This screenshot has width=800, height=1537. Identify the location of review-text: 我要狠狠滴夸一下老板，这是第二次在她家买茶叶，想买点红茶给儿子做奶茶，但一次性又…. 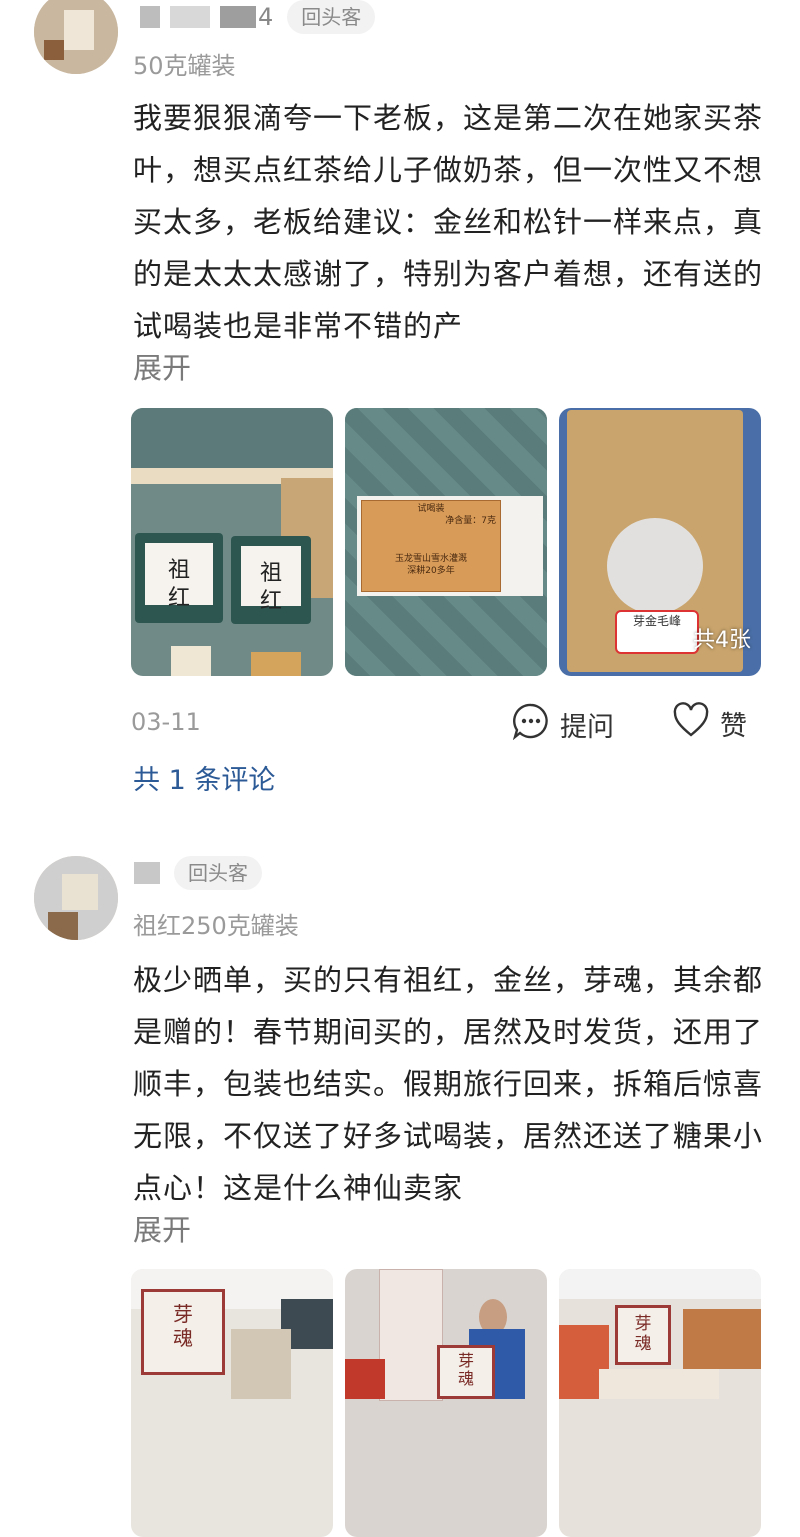
(448, 222).